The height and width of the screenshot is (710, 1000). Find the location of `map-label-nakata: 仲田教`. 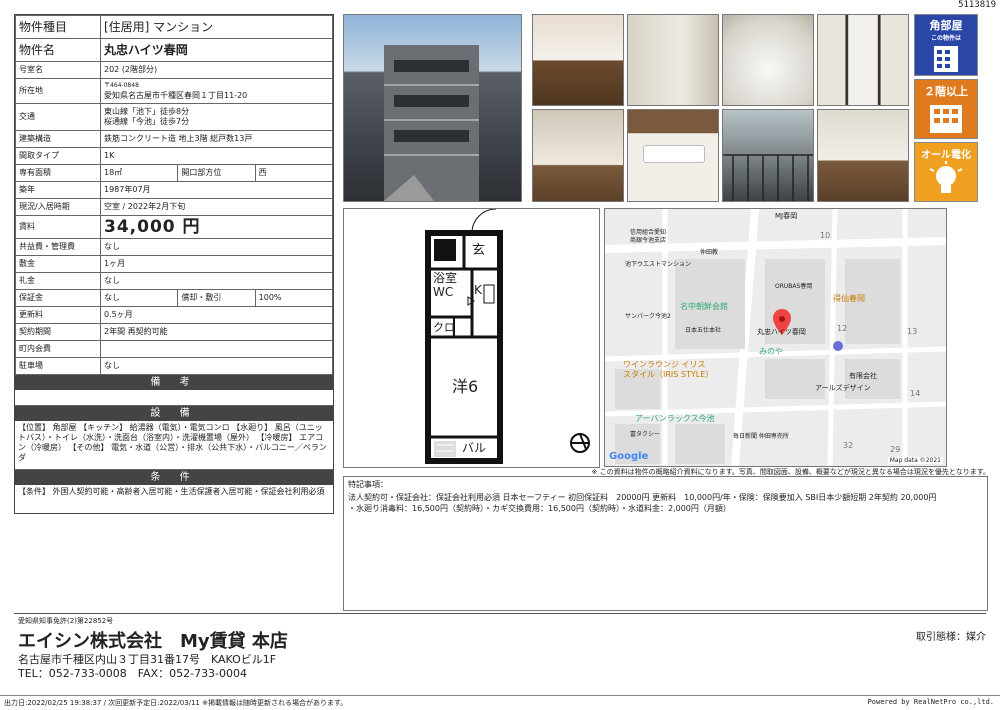

map-label-nakata: 仲田教 is located at coordinates (709, 252).